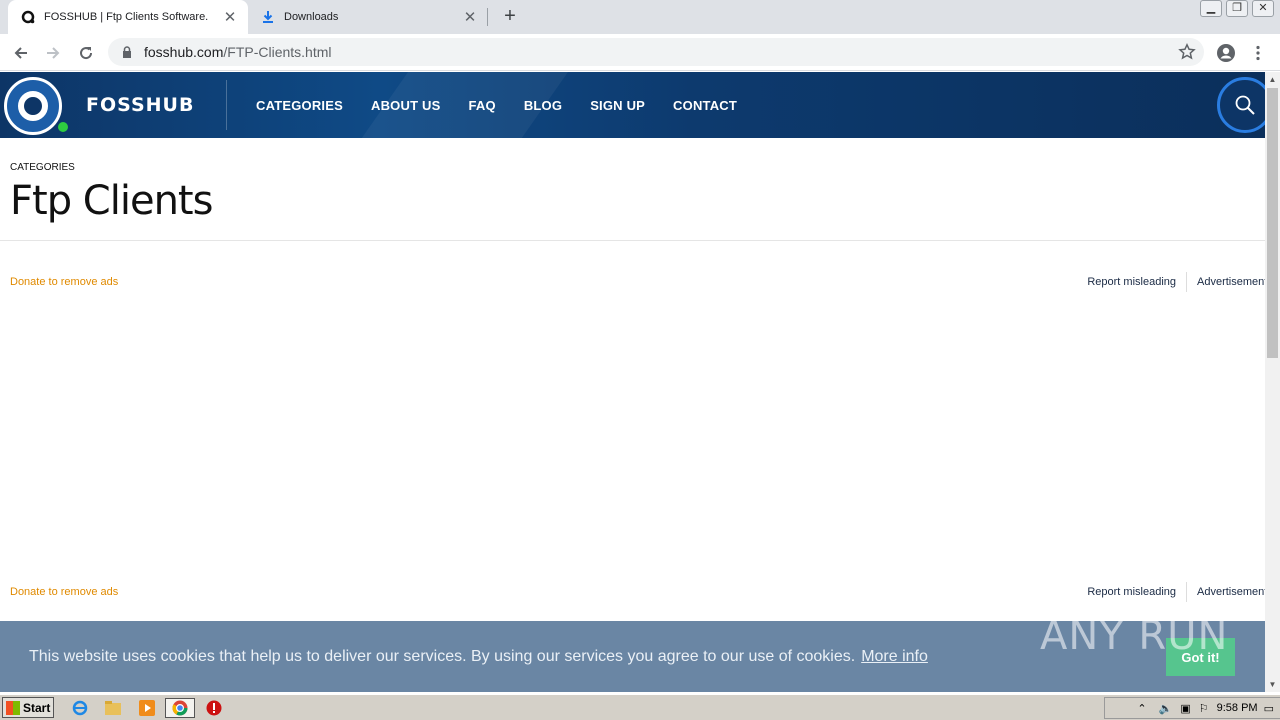  Describe the element at coordinates (406, 105) in the screenshot. I see `nav-about-us: ABOUT US` at that location.